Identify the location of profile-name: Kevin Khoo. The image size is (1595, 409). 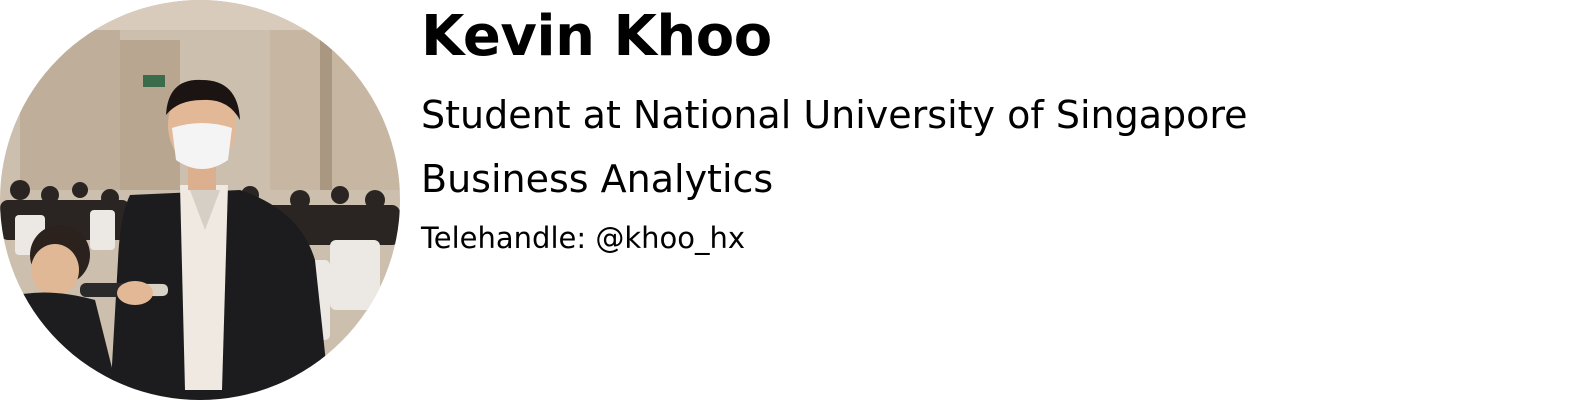
(596, 36).